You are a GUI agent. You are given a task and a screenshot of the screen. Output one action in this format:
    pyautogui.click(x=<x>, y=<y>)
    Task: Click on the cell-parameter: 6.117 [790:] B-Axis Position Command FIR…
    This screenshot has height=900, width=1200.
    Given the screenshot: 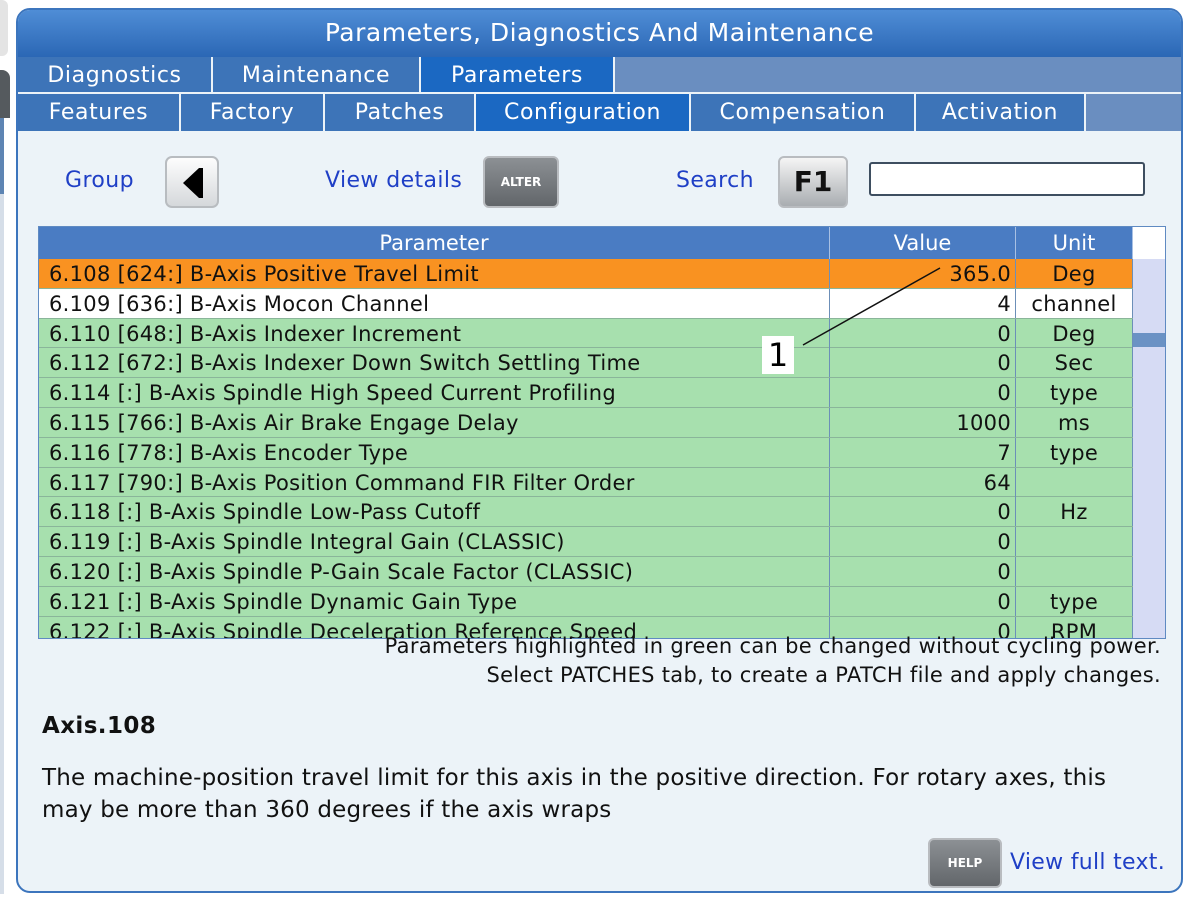 What is the action you would take?
    pyautogui.click(x=434, y=482)
    